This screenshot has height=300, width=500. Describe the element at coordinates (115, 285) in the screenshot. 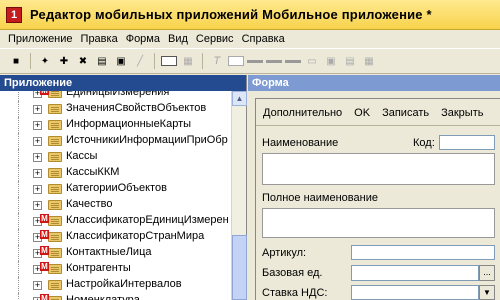

I see `tree-item: + НастройкаИнтервалов` at that location.